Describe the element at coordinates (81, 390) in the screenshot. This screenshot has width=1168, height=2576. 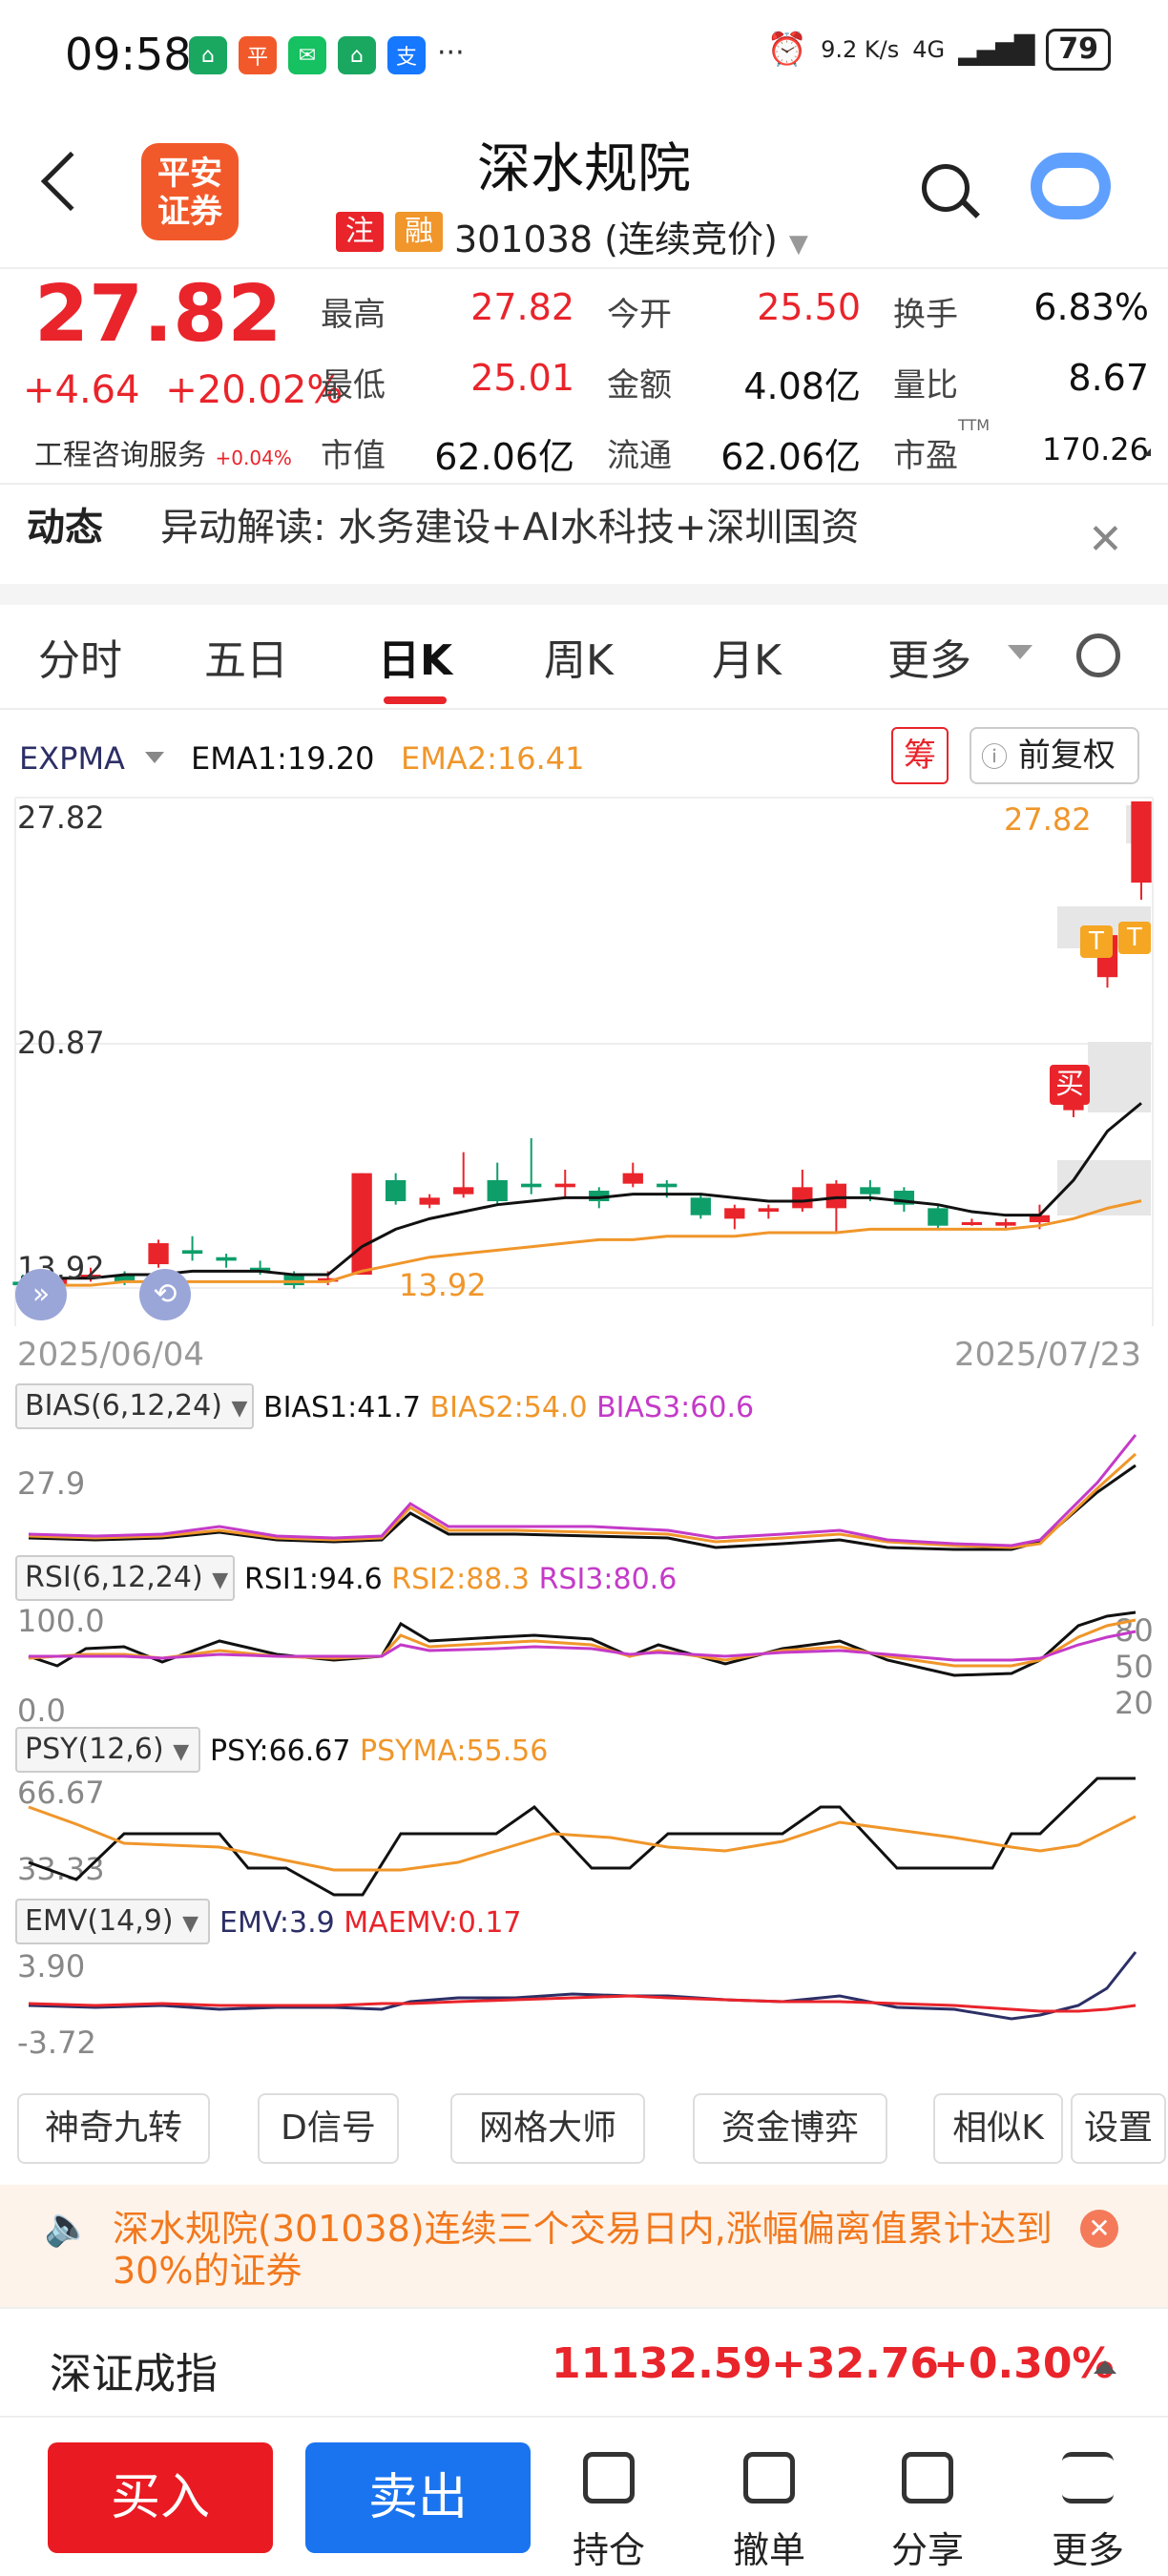
I see `change-amount: +4.64` at that location.